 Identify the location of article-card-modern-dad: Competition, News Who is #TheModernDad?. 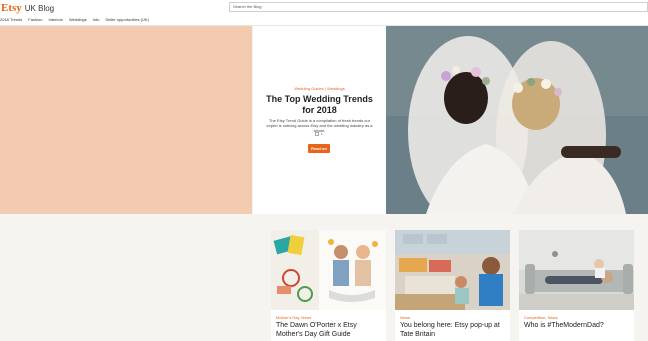
(576, 285).